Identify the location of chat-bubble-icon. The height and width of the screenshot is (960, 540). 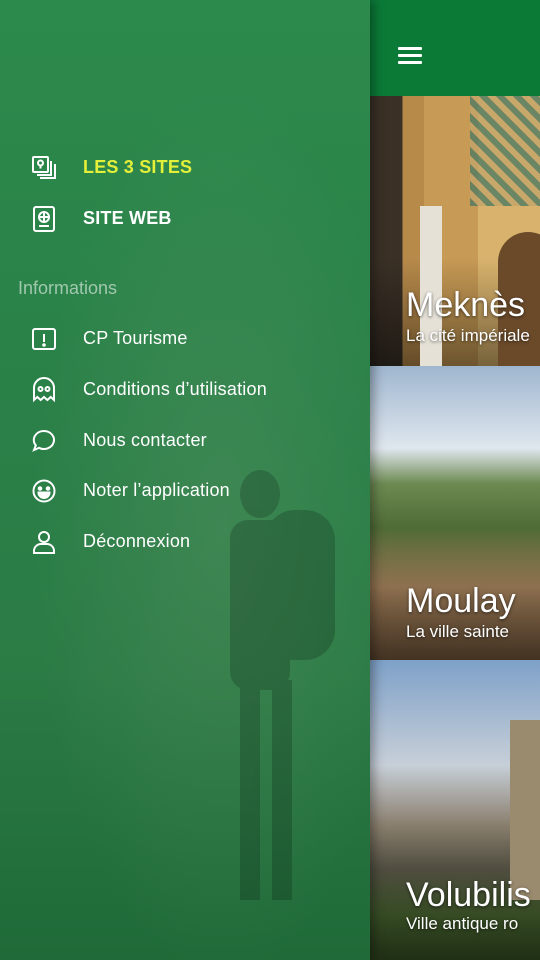
(43, 440).